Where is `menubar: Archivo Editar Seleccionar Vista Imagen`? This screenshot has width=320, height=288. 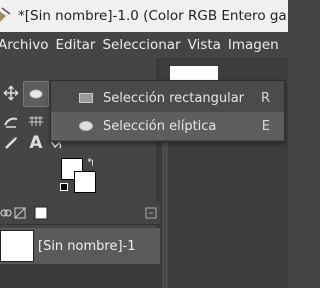
menubar: Archivo Editar Seleccionar Vista Imagen is located at coordinates (144, 45).